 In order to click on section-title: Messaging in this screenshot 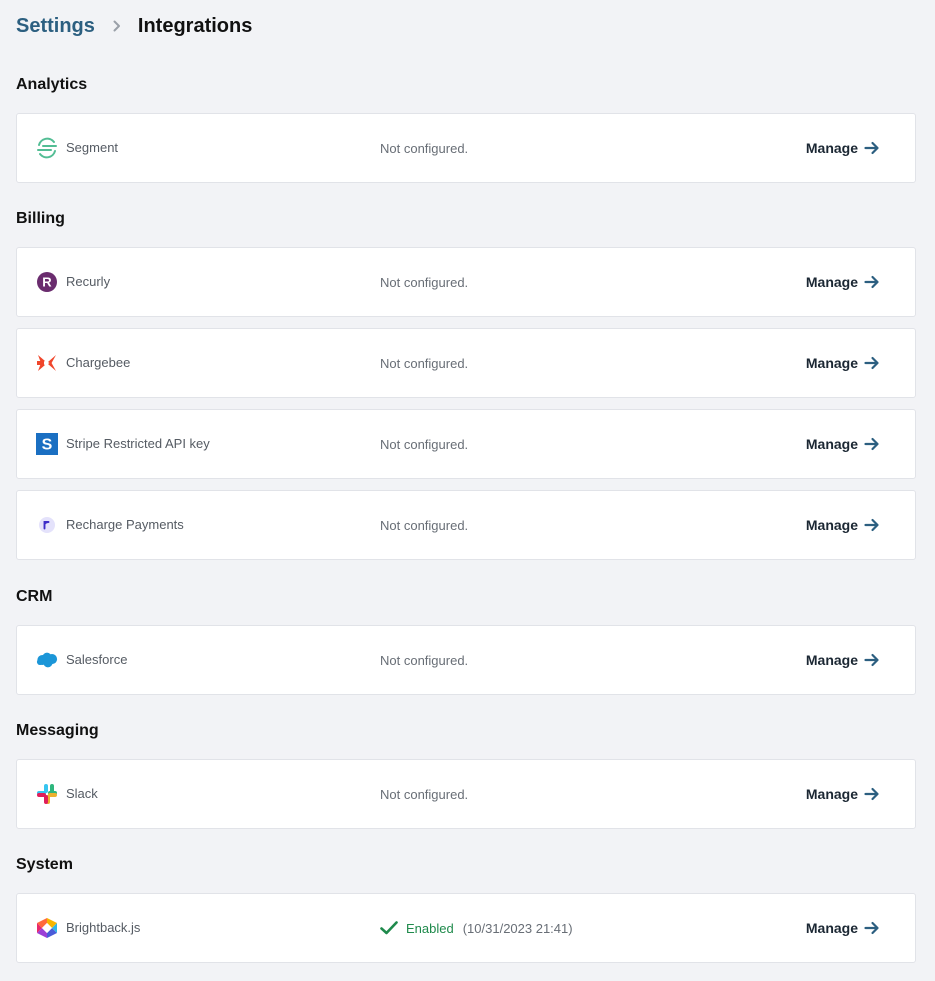, I will do `click(57, 730)`.